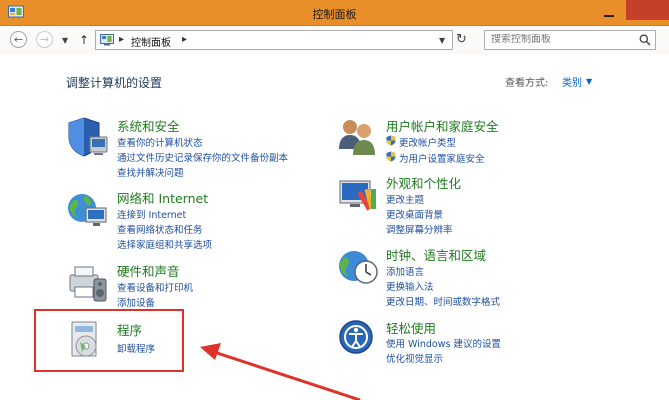 Image resolution: width=669 pixels, height=400 pixels. I want to click on forward-button: →, so click(44, 39).